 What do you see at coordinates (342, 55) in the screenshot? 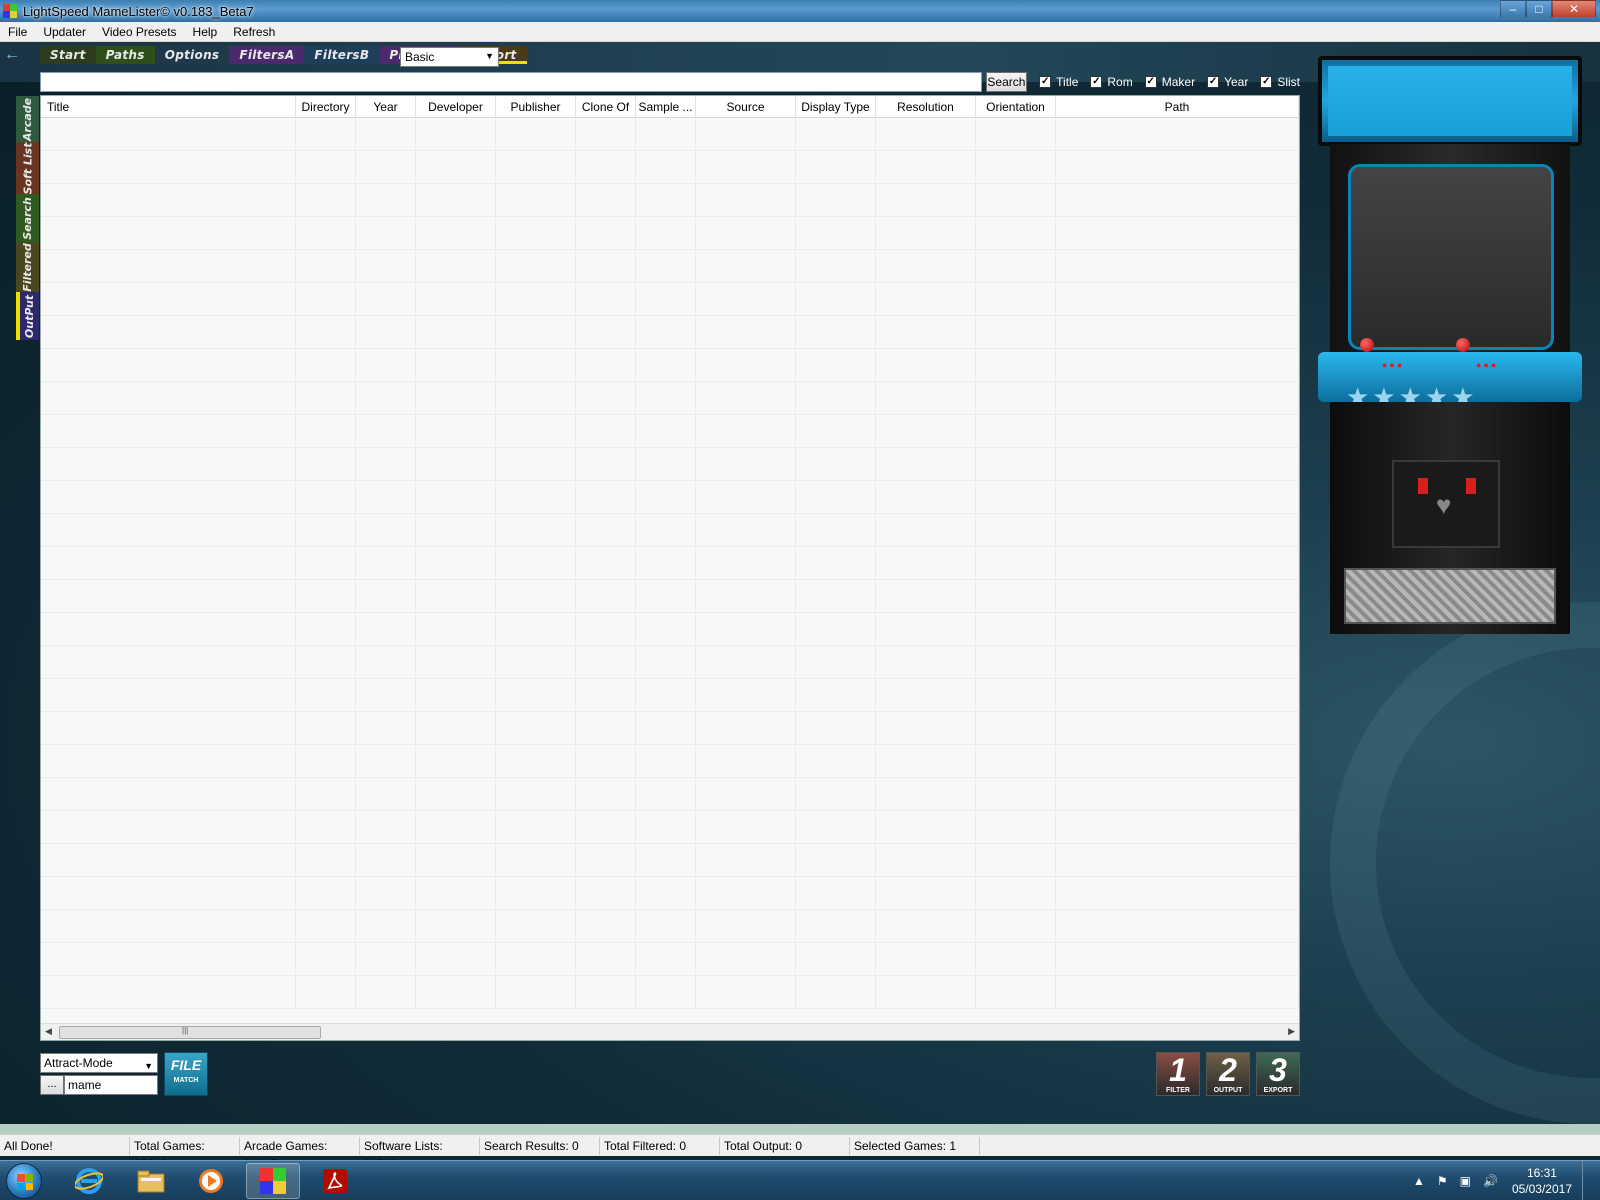
I see `tab-filtersb: FiltersB` at bounding box center [342, 55].